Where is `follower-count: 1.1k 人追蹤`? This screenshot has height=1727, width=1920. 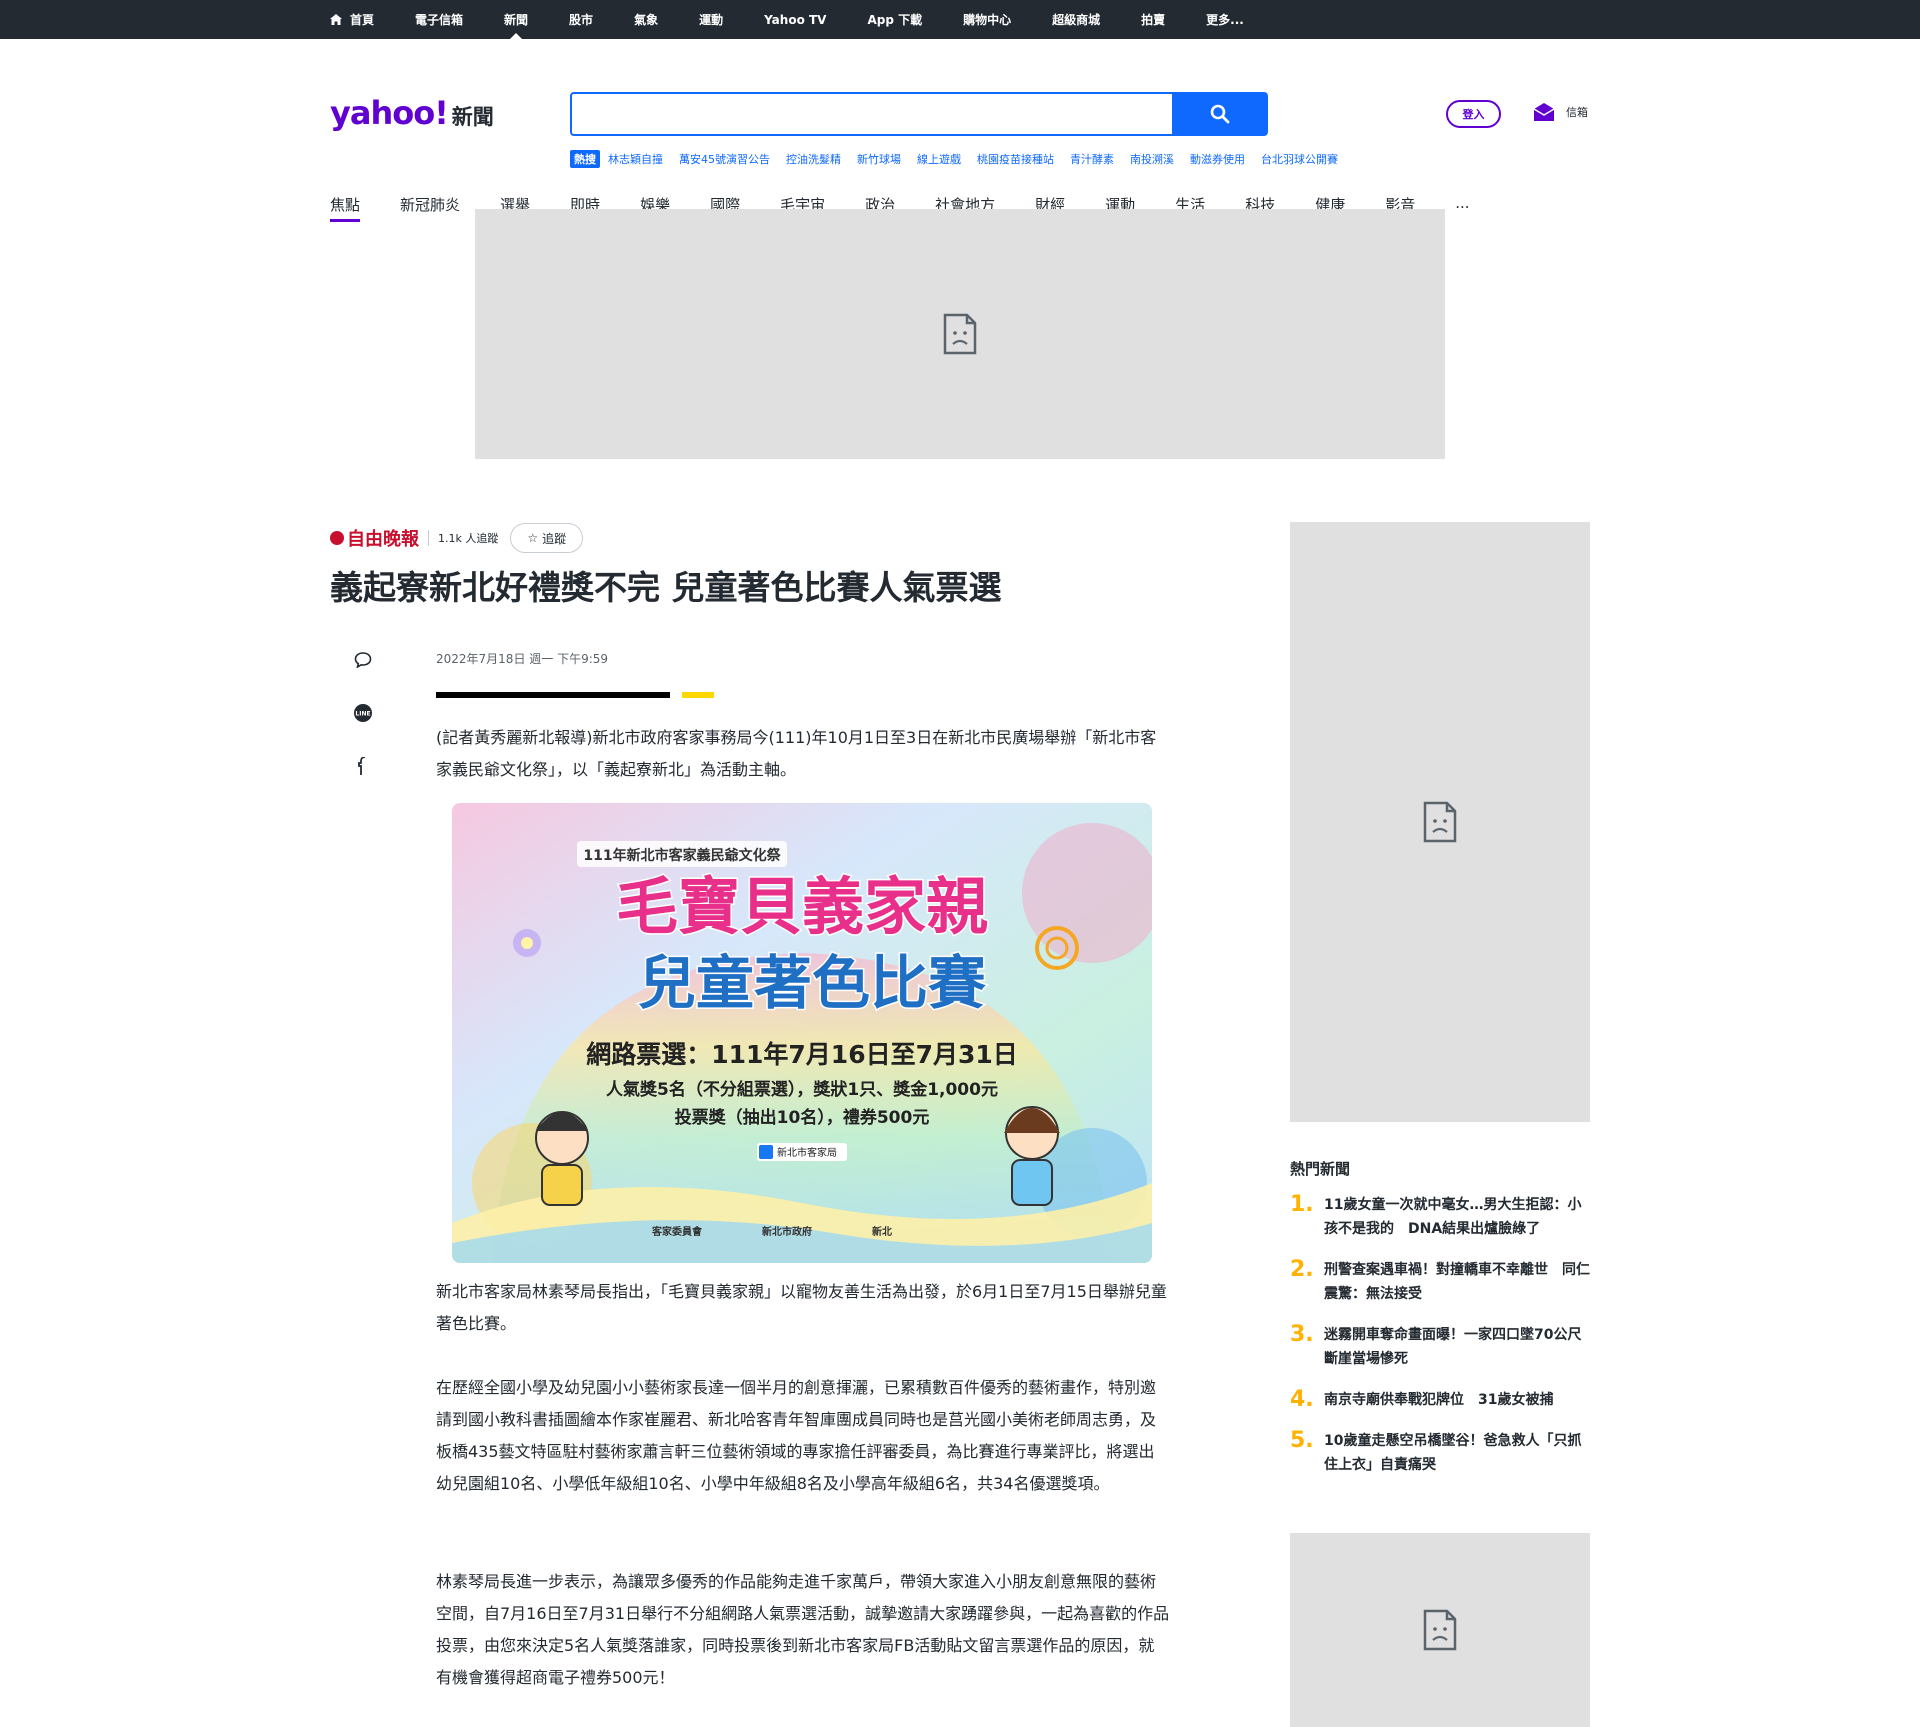 follower-count: 1.1k 人追蹤 is located at coordinates (468, 538).